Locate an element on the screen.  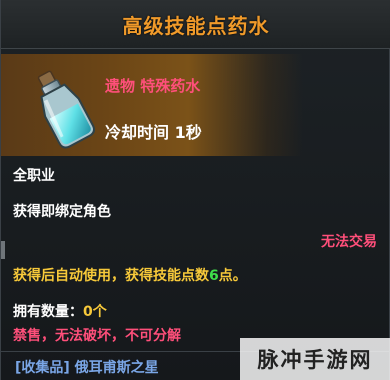
tooltip-header: 高级技能点药水 is located at coordinates (195, 24).